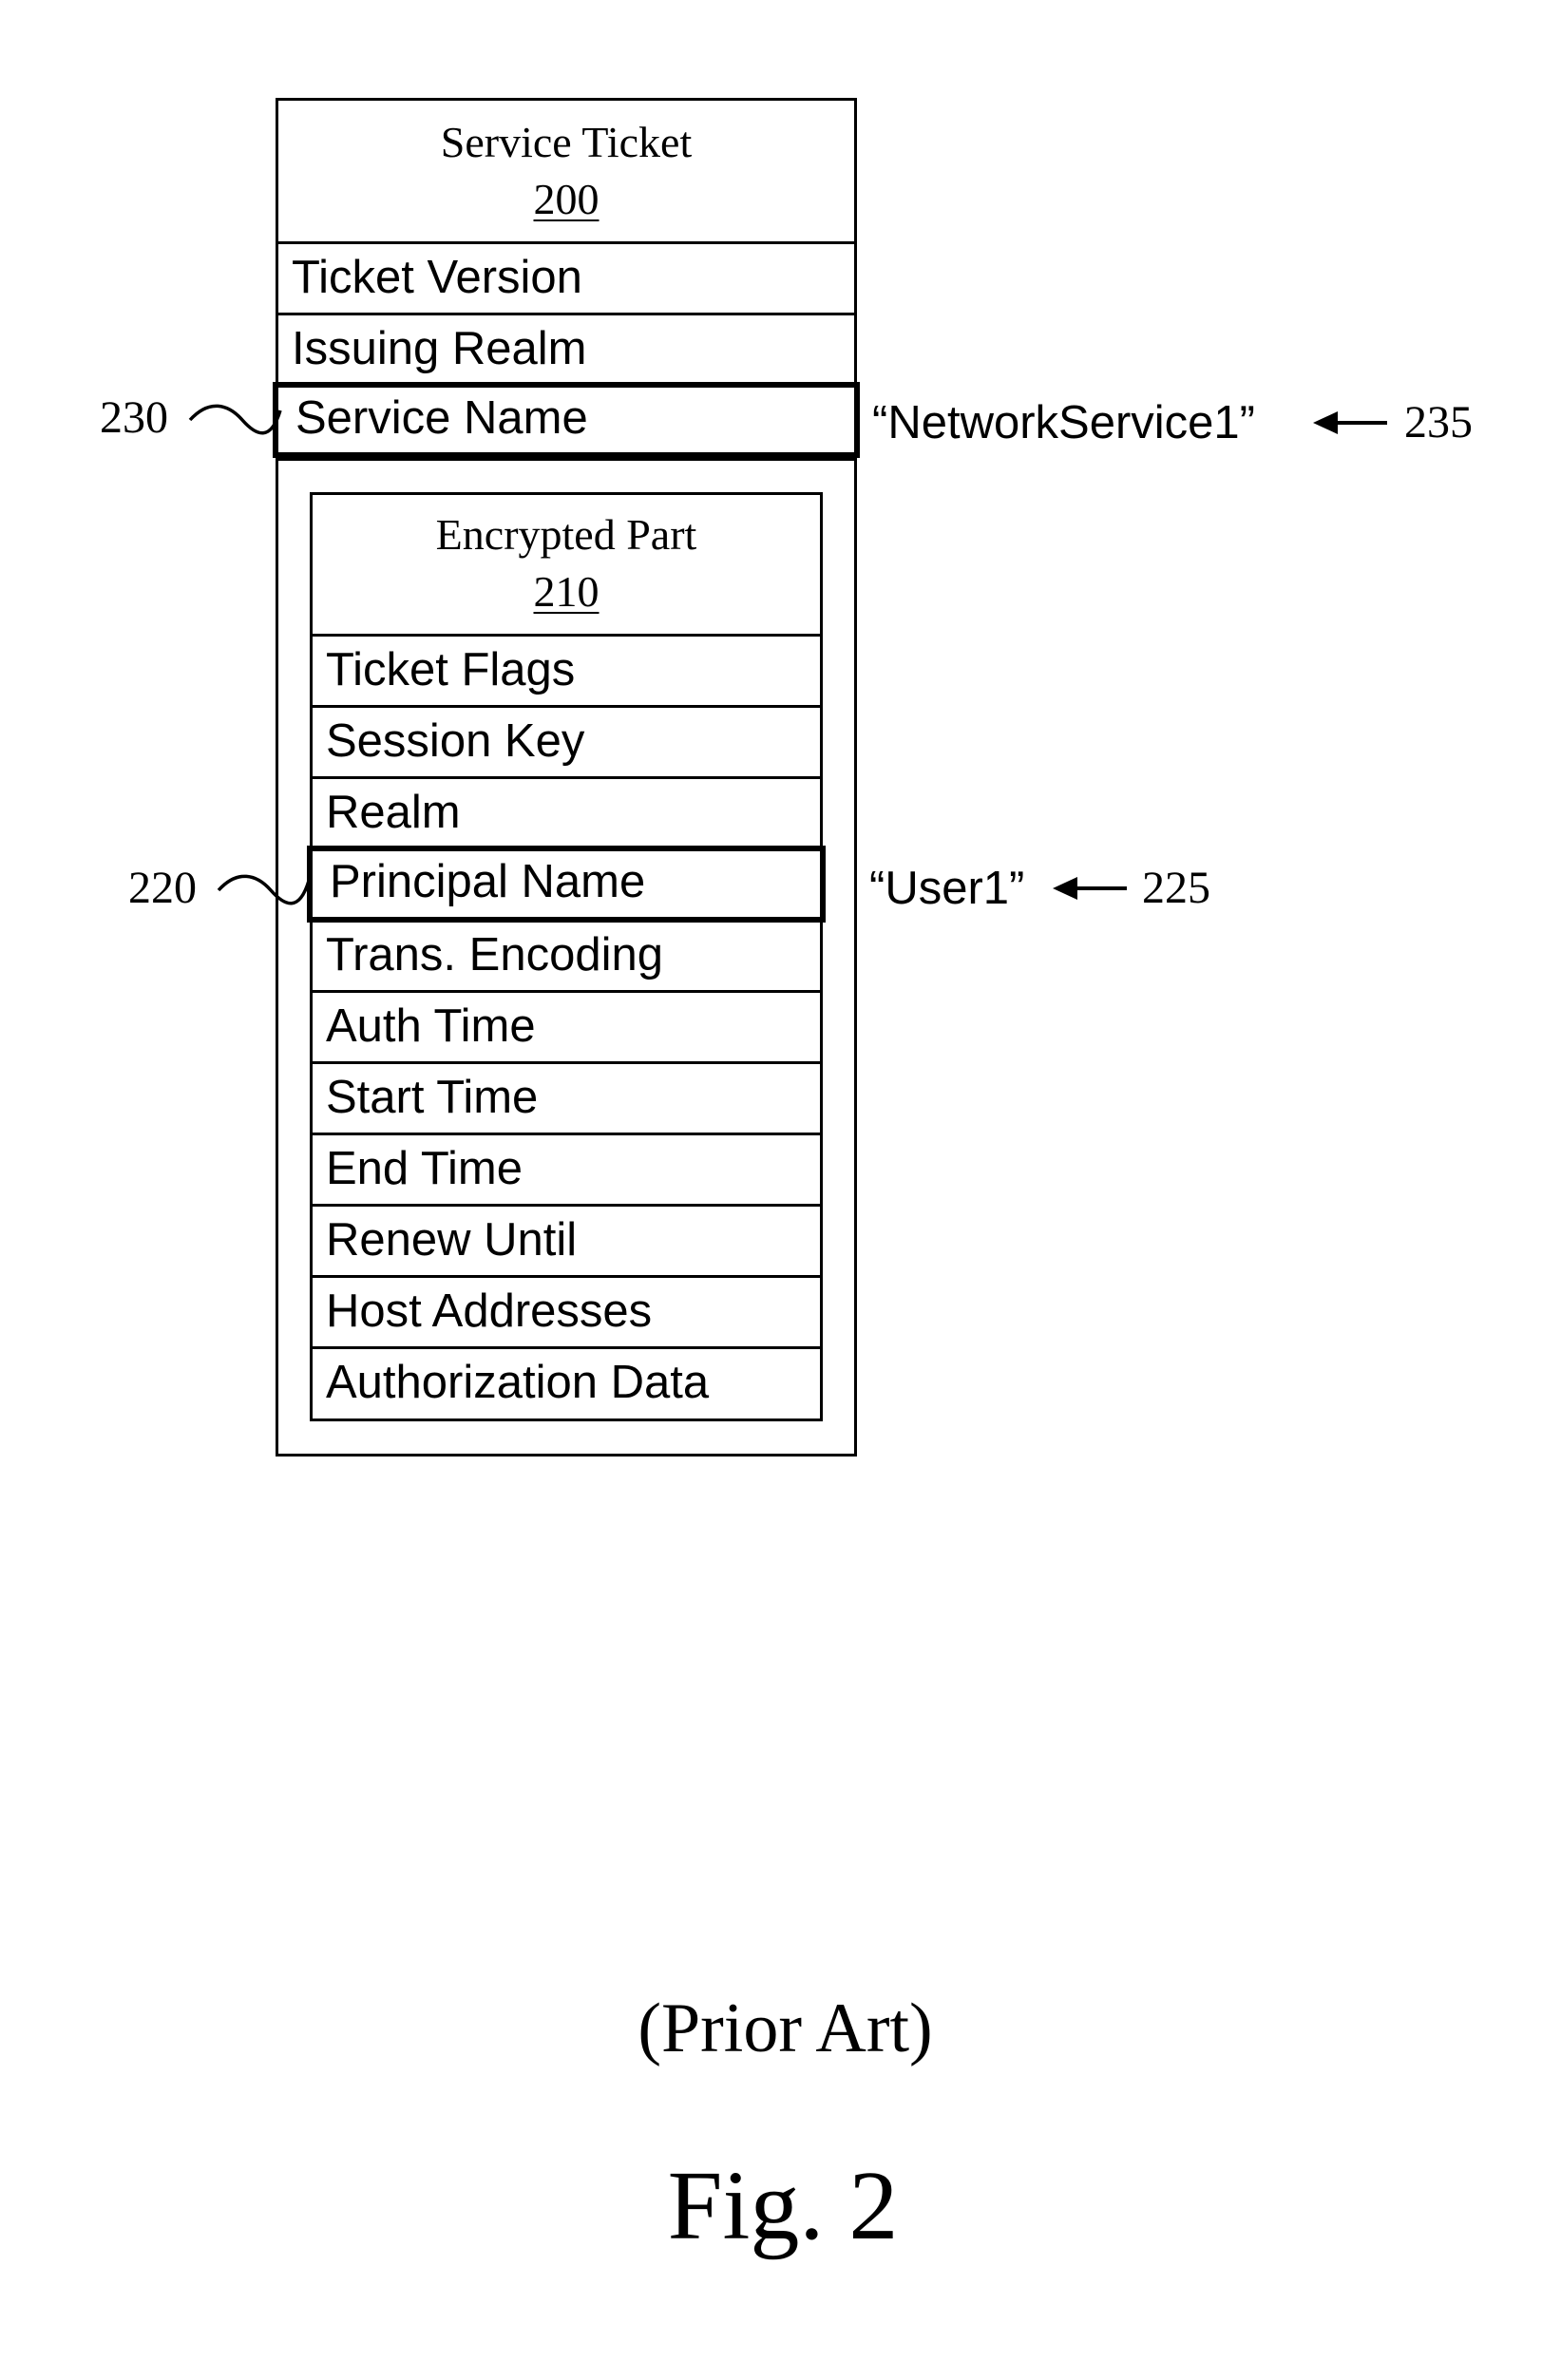 This screenshot has width=1561, height=2380. What do you see at coordinates (490, 1311) in the screenshot?
I see `field-label: Host Addresses` at bounding box center [490, 1311].